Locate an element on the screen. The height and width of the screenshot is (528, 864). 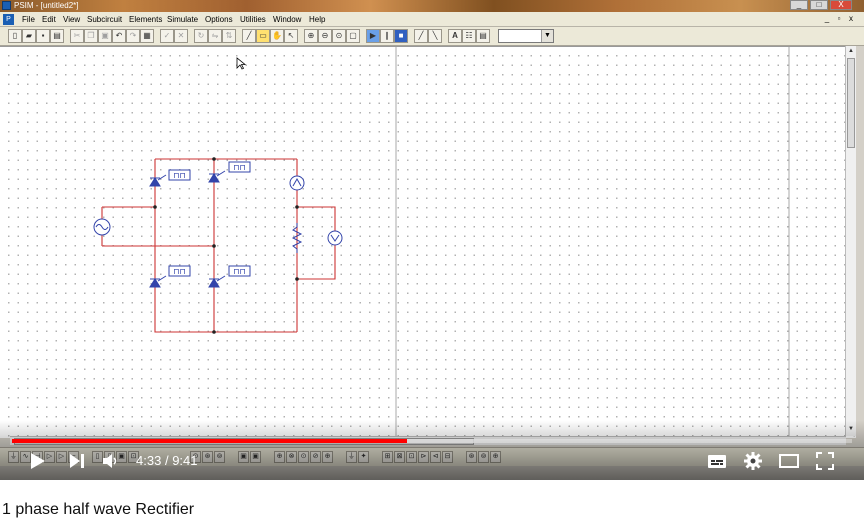
voltmeter-element-icon: ⊘ is located at coordinates (315, 457).